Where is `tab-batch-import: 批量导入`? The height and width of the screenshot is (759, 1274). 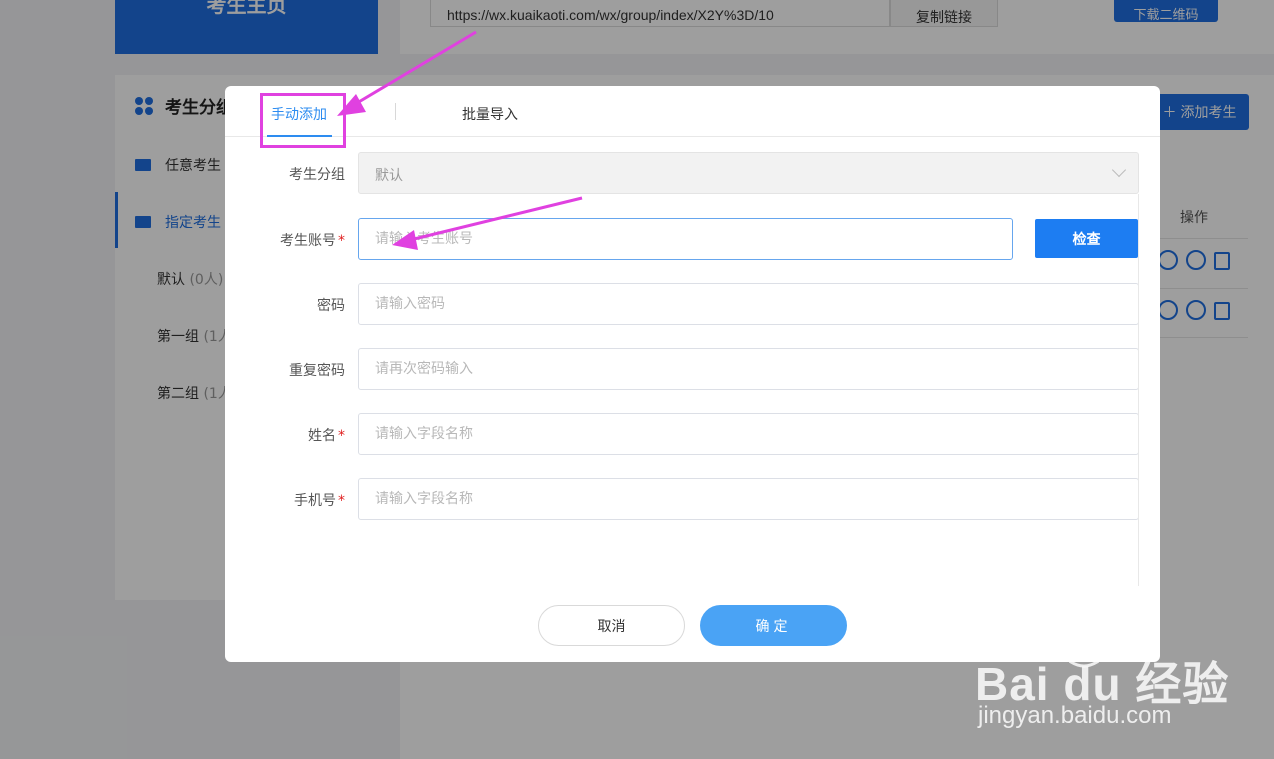
tab-batch-import: 批量导入 is located at coordinates (490, 114).